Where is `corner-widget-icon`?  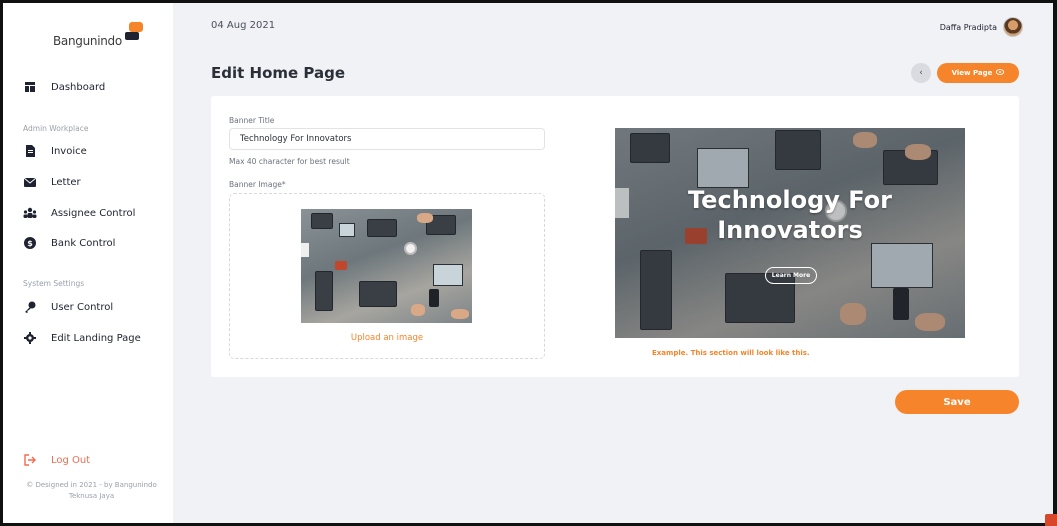 corner-widget-icon is located at coordinates (1051, 520).